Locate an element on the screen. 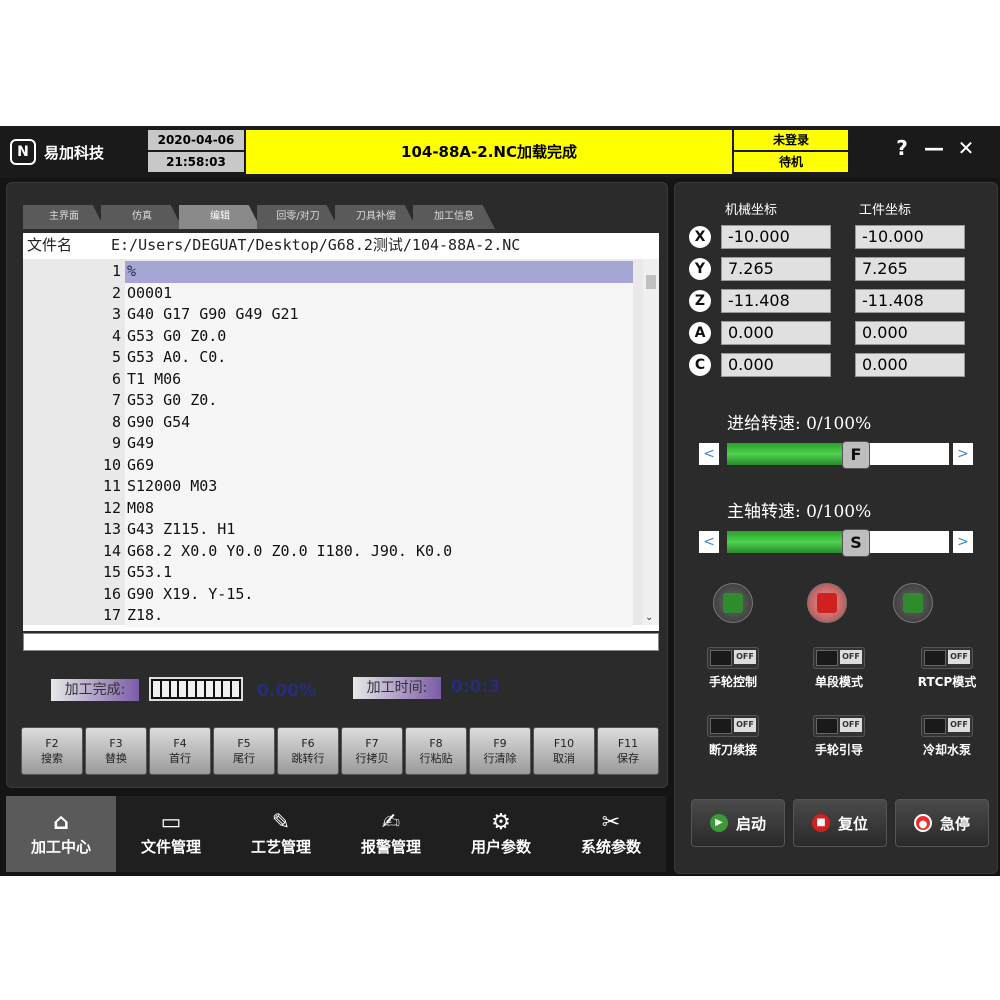  reset-label: 复位 is located at coordinates (852, 823).